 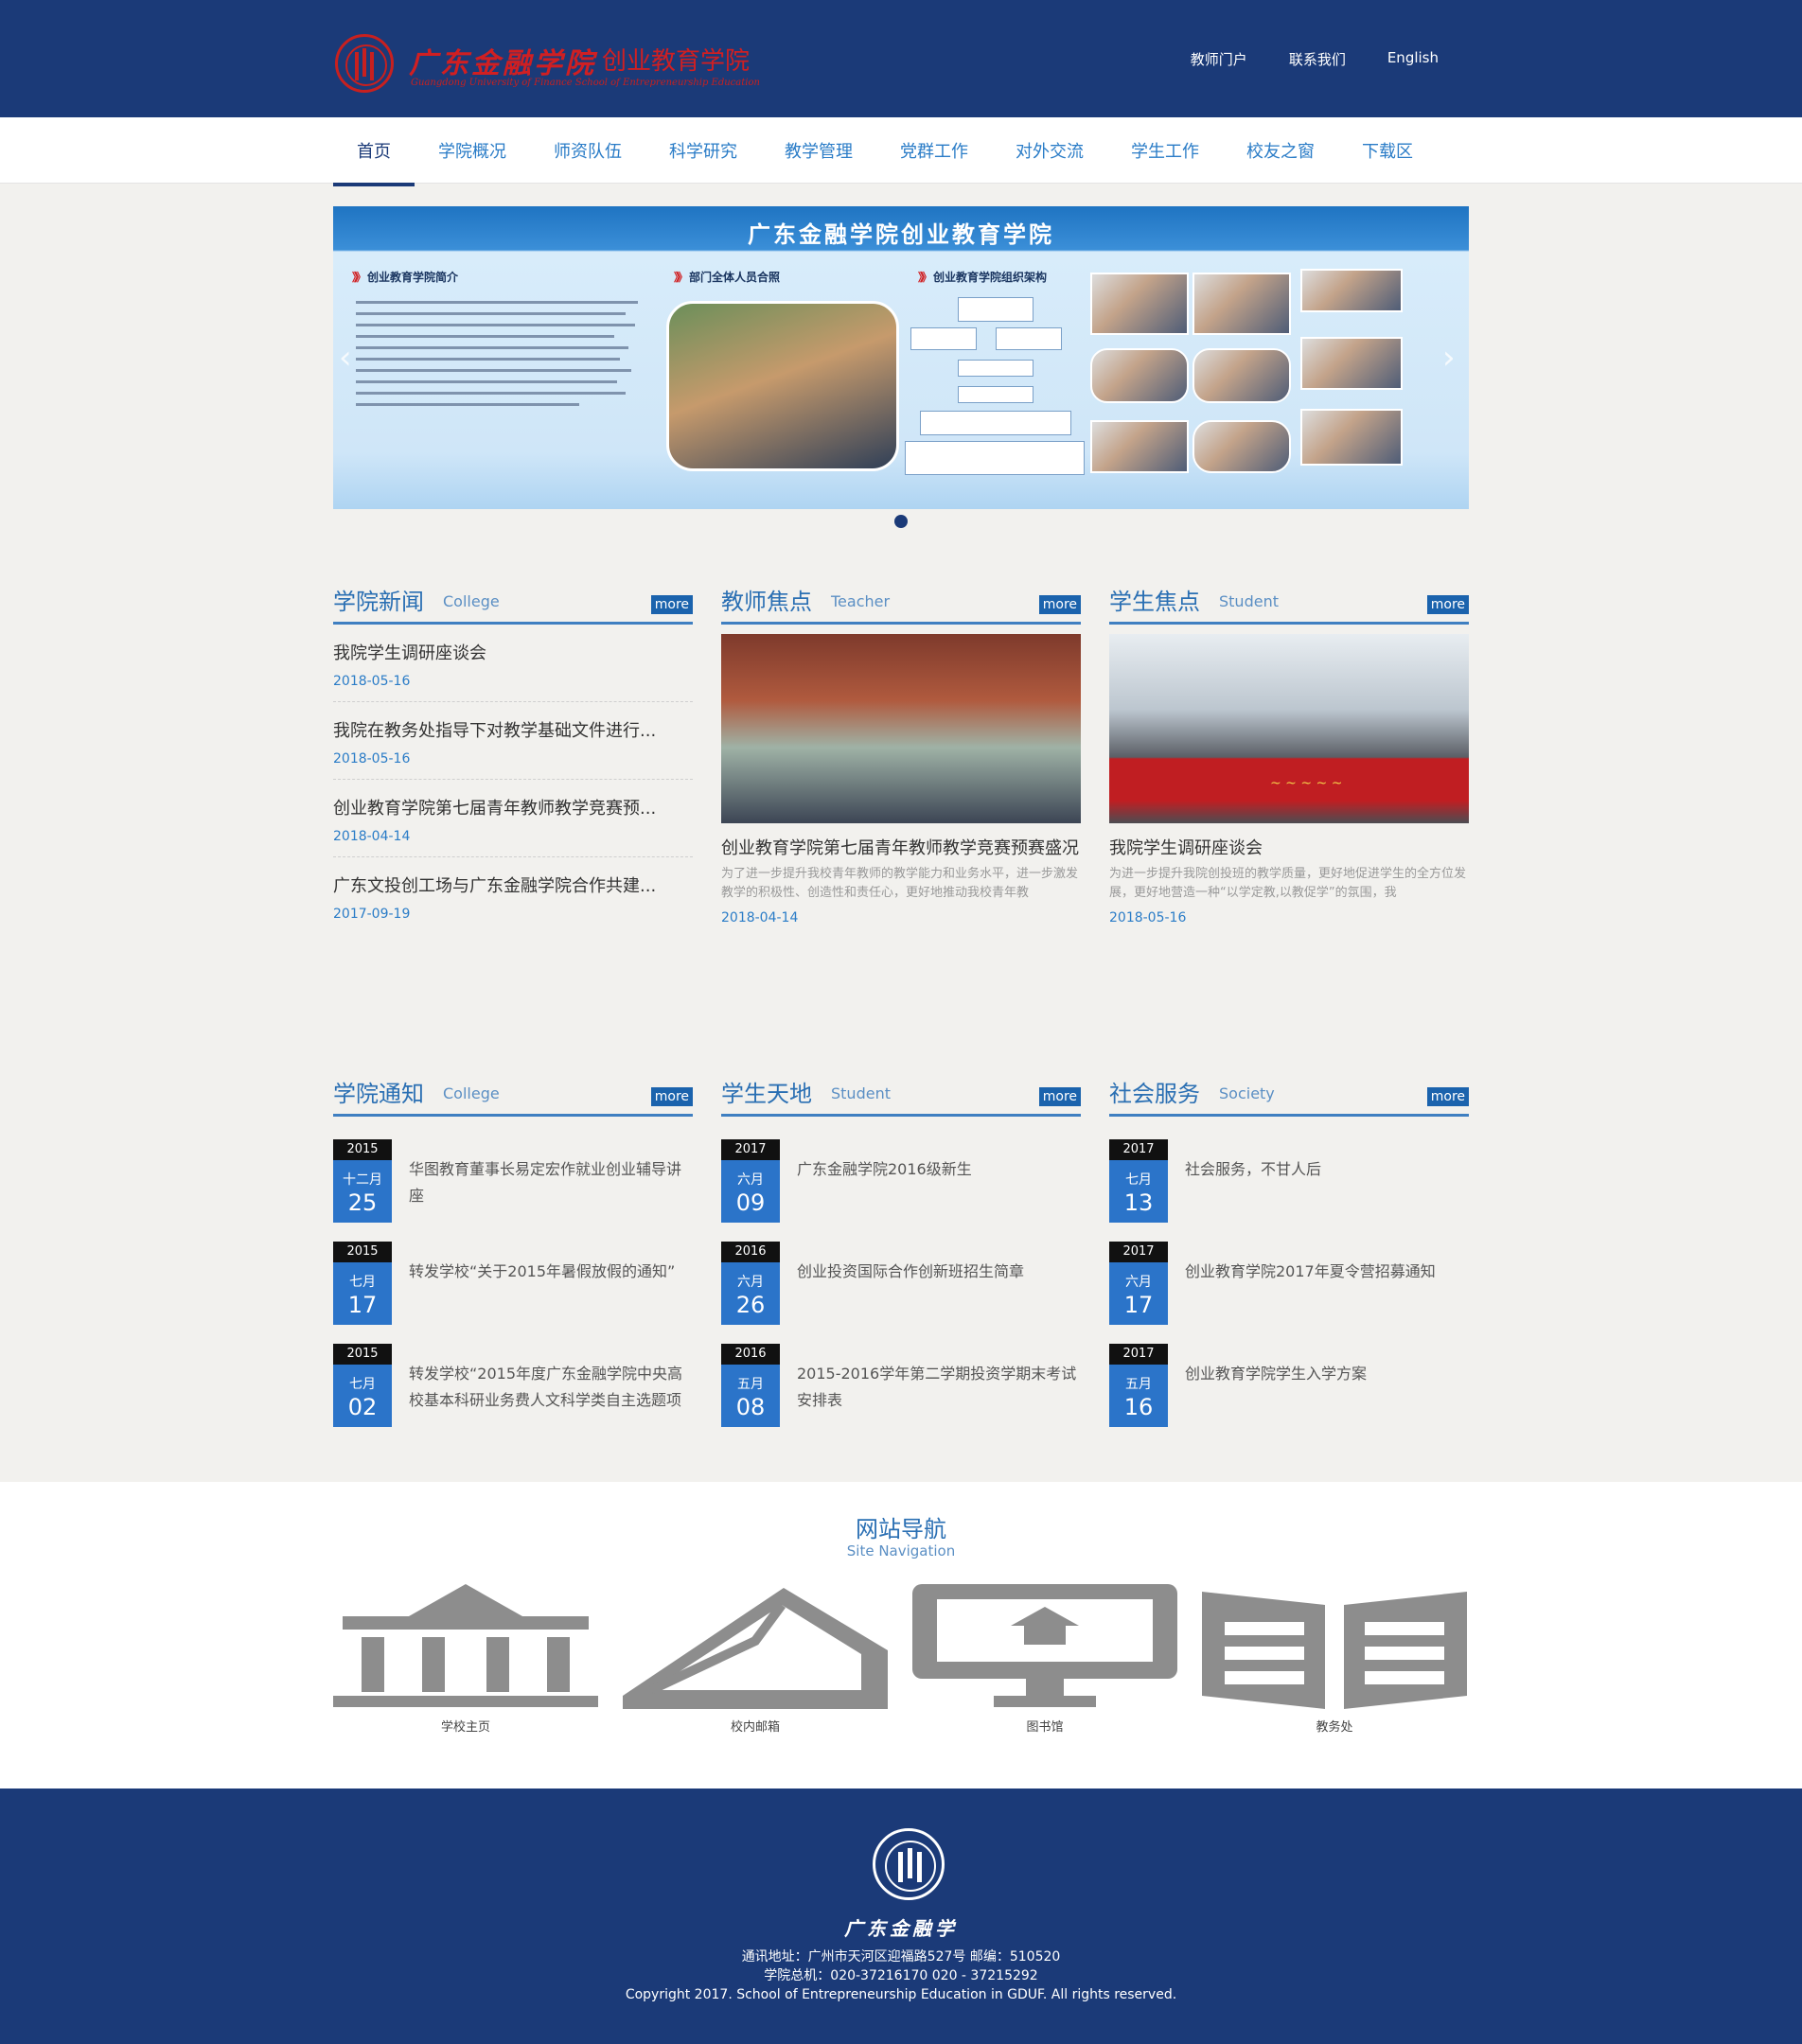 I want to click on banner-prev-arrow-icon: ‹, so click(x=349, y=358).